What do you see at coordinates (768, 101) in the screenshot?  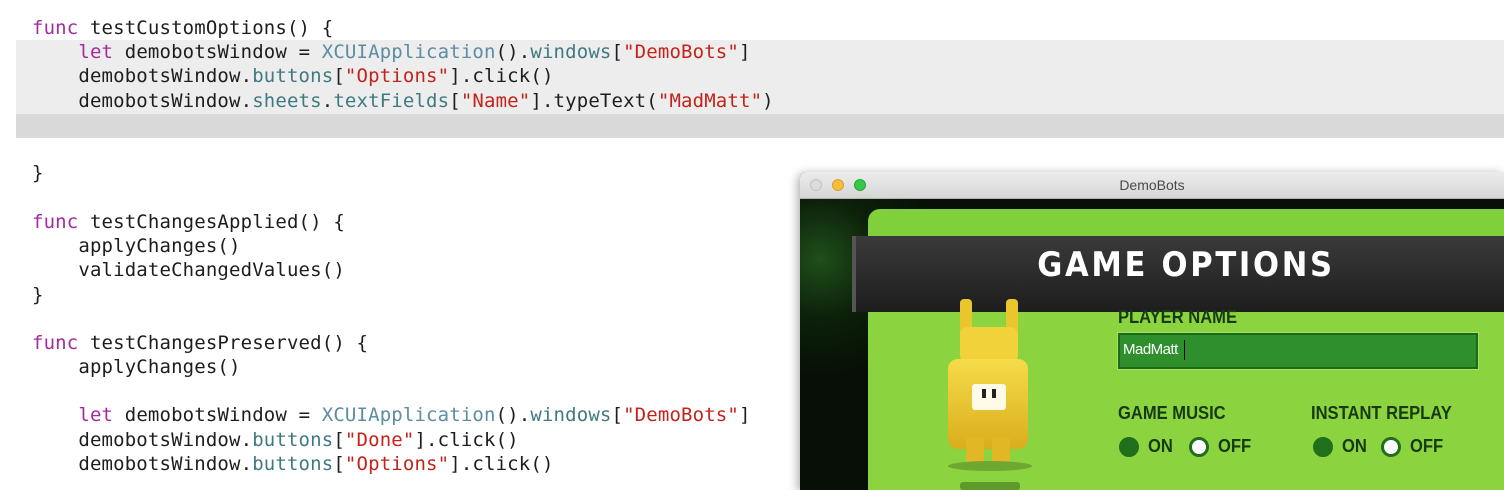 I see `code-token: )` at bounding box center [768, 101].